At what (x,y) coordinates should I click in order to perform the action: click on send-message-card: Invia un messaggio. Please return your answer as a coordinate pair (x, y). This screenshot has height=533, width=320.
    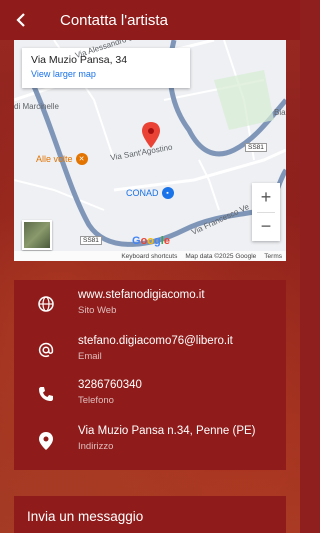
    Looking at the image, I should click on (150, 514).